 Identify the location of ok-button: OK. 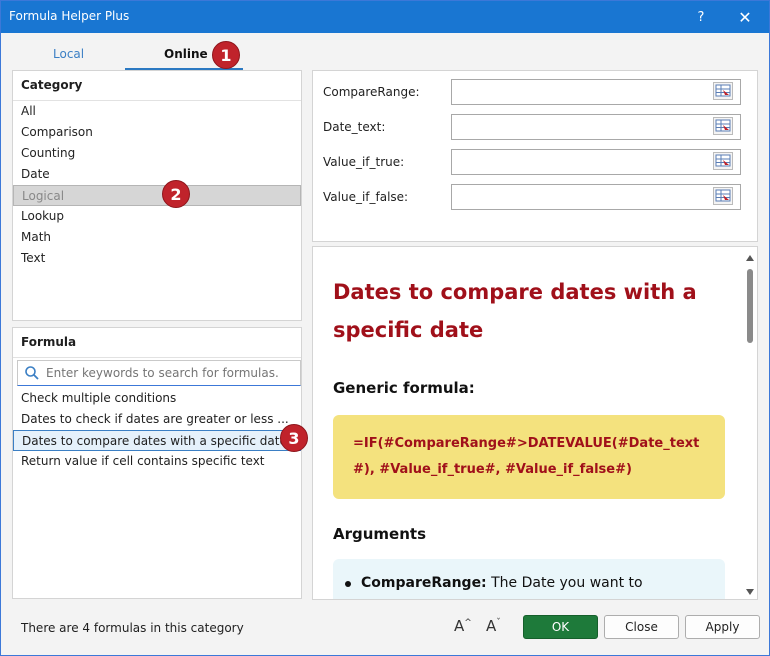
(560, 627).